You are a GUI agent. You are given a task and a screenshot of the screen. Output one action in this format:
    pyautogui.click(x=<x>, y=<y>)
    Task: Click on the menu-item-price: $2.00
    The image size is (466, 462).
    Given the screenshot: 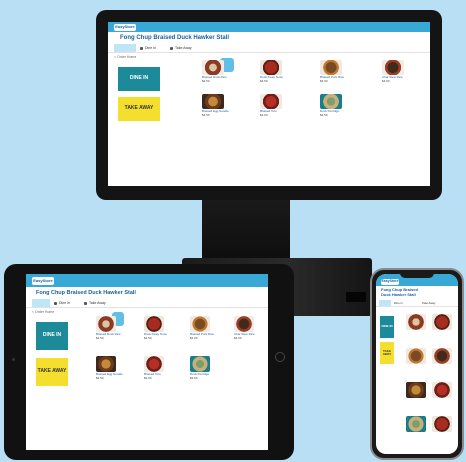 What is the action you would take?
    pyautogui.click(x=264, y=115)
    